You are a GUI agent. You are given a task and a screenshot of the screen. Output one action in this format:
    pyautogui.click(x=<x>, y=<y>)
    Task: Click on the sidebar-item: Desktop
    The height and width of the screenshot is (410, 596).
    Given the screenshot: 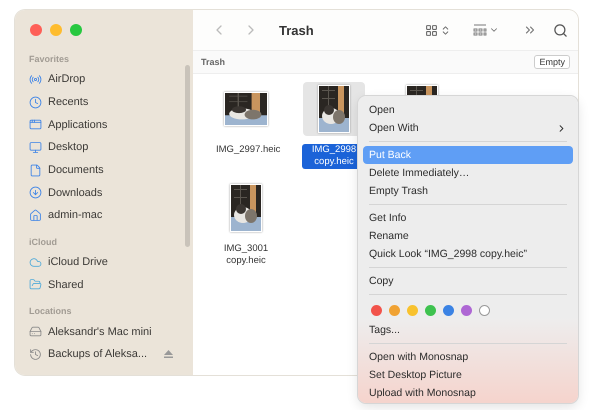 What is the action you would take?
    pyautogui.click(x=111, y=147)
    